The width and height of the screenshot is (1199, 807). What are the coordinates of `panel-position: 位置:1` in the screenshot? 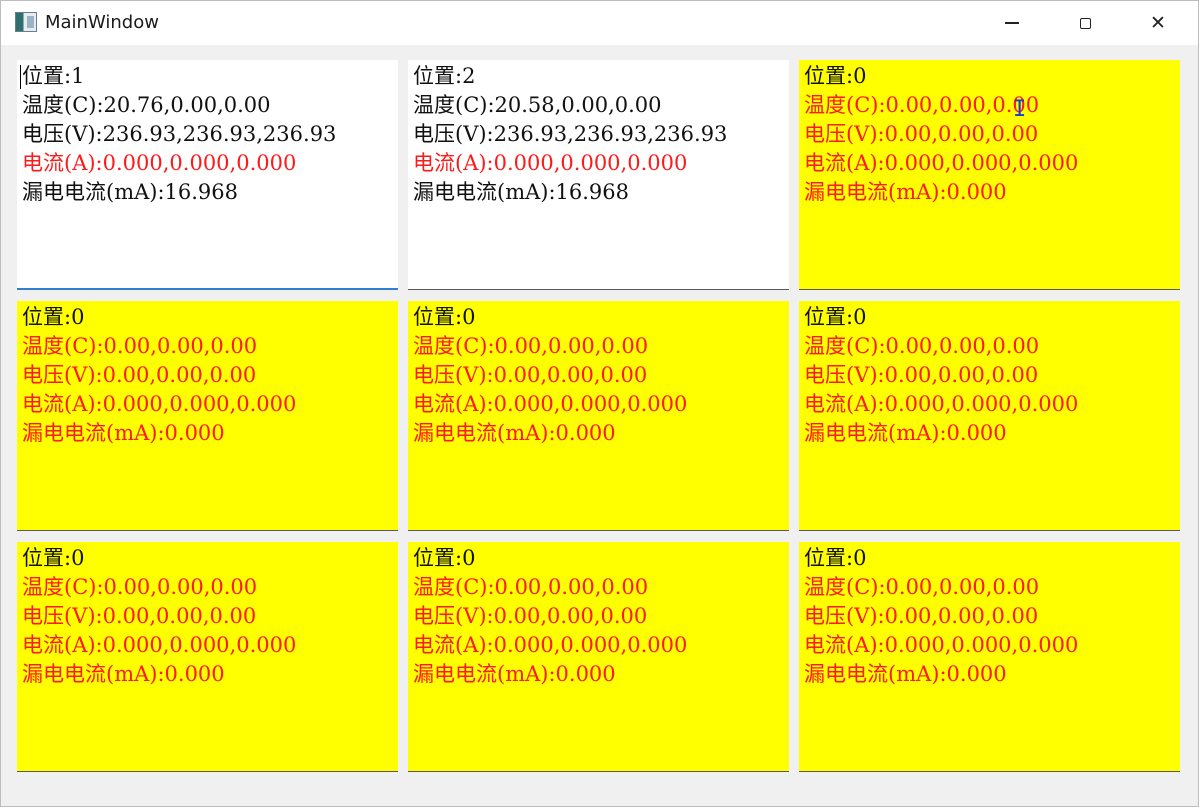 It's located at (53, 76).